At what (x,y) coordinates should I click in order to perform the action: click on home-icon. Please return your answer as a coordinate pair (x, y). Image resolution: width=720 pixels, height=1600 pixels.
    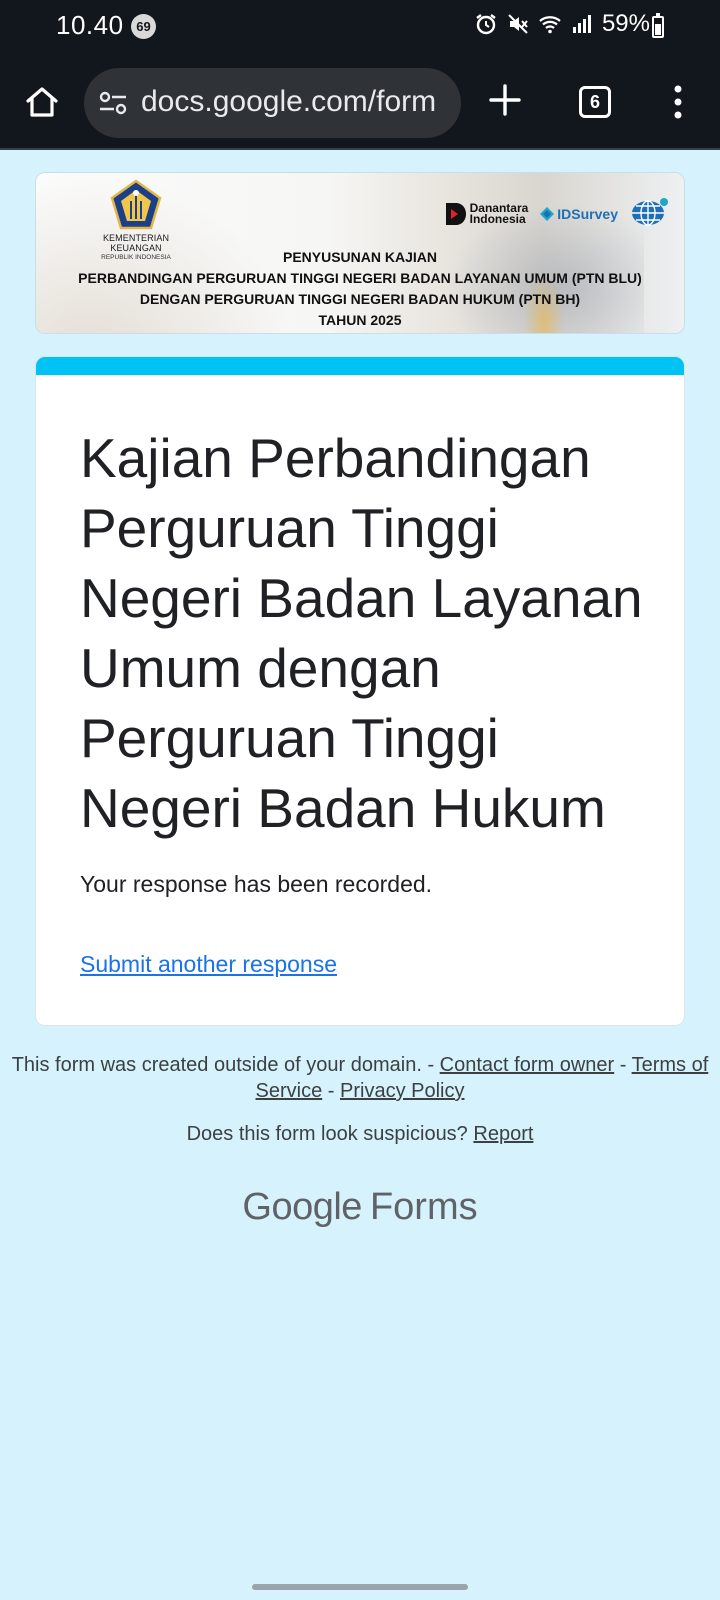
    Looking at the image, I should click on (42, 102).